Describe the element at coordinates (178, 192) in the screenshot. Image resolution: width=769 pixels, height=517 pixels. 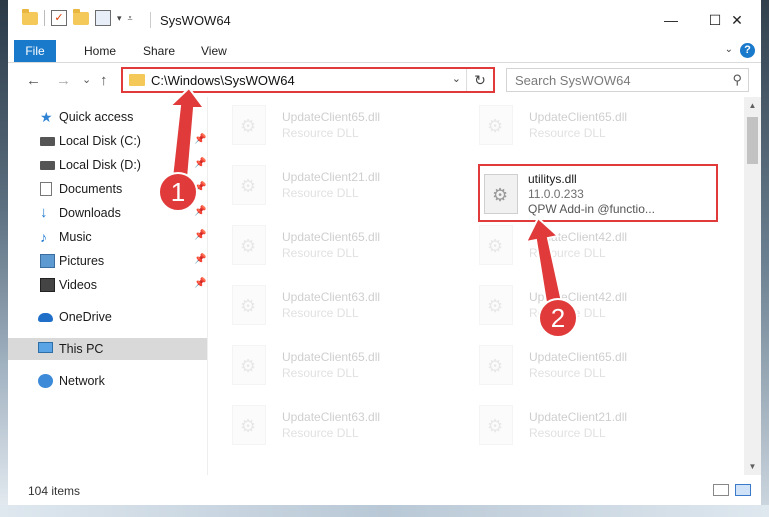
I see `step-1-badge: 1` at that location.